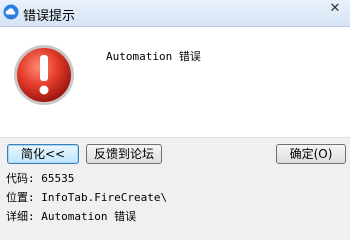 The image size is (350, 240). I want to click on ok-button: 确定(O), so click(311, 154).